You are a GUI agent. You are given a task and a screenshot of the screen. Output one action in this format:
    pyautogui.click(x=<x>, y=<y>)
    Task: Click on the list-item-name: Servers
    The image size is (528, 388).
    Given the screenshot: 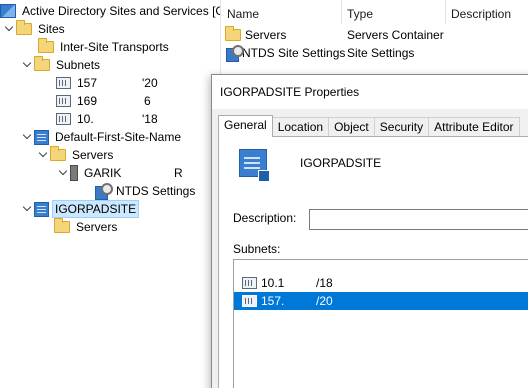 What is the action you would take?
    pyautogui.click(x=266, y=35)
    